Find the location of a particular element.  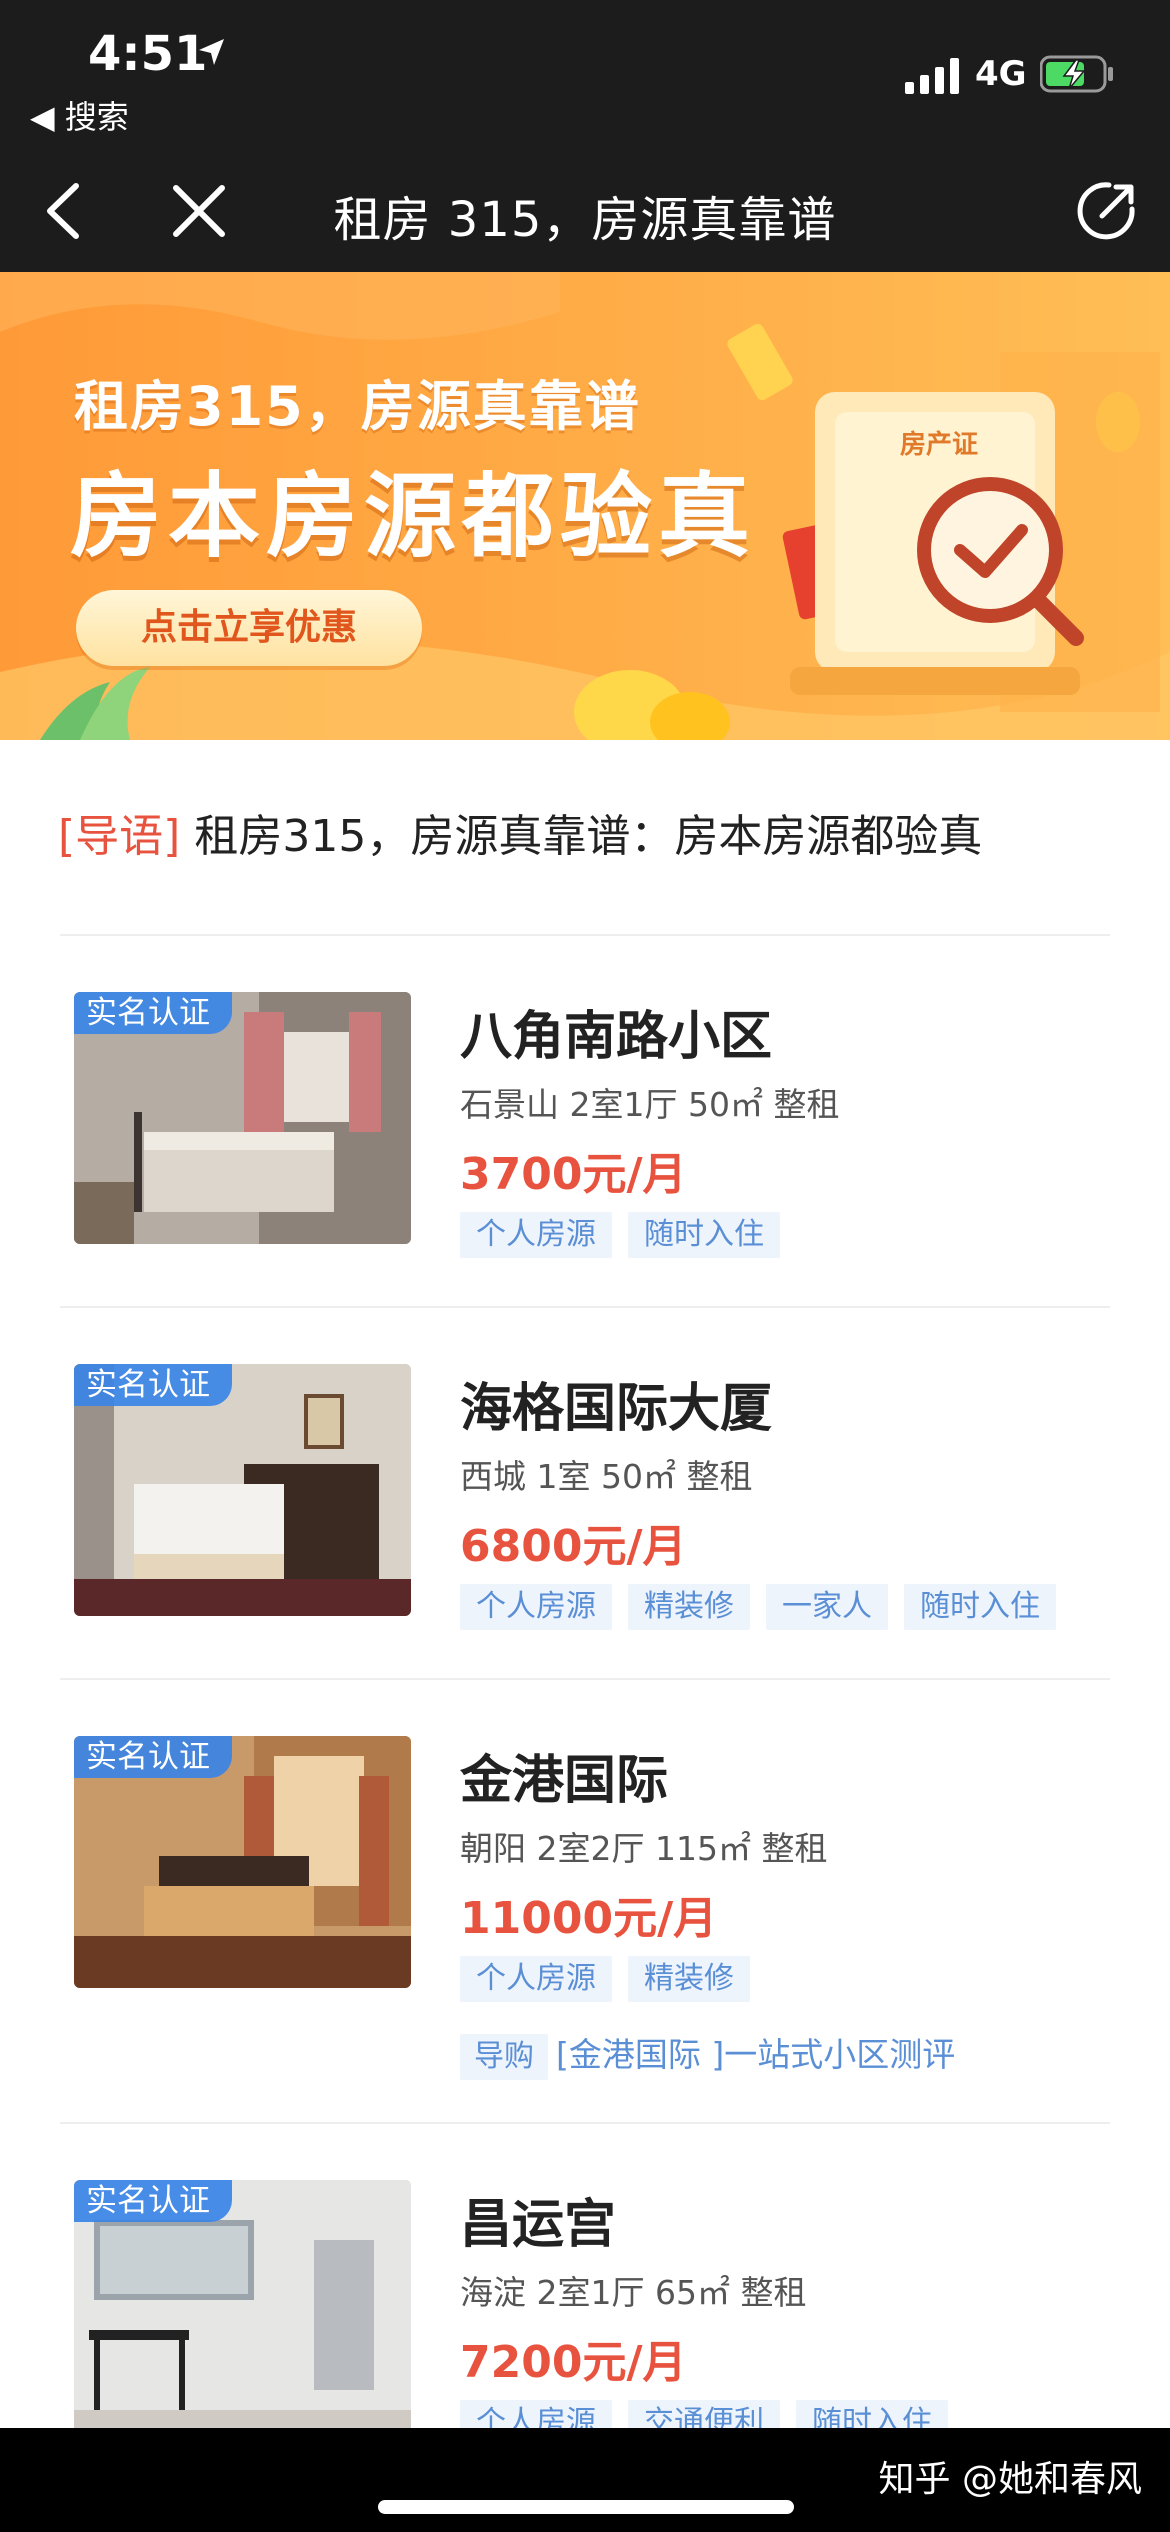

listing-tags: 个人房源 交通便利 随时入住 is located at coordinates (712, 2414).